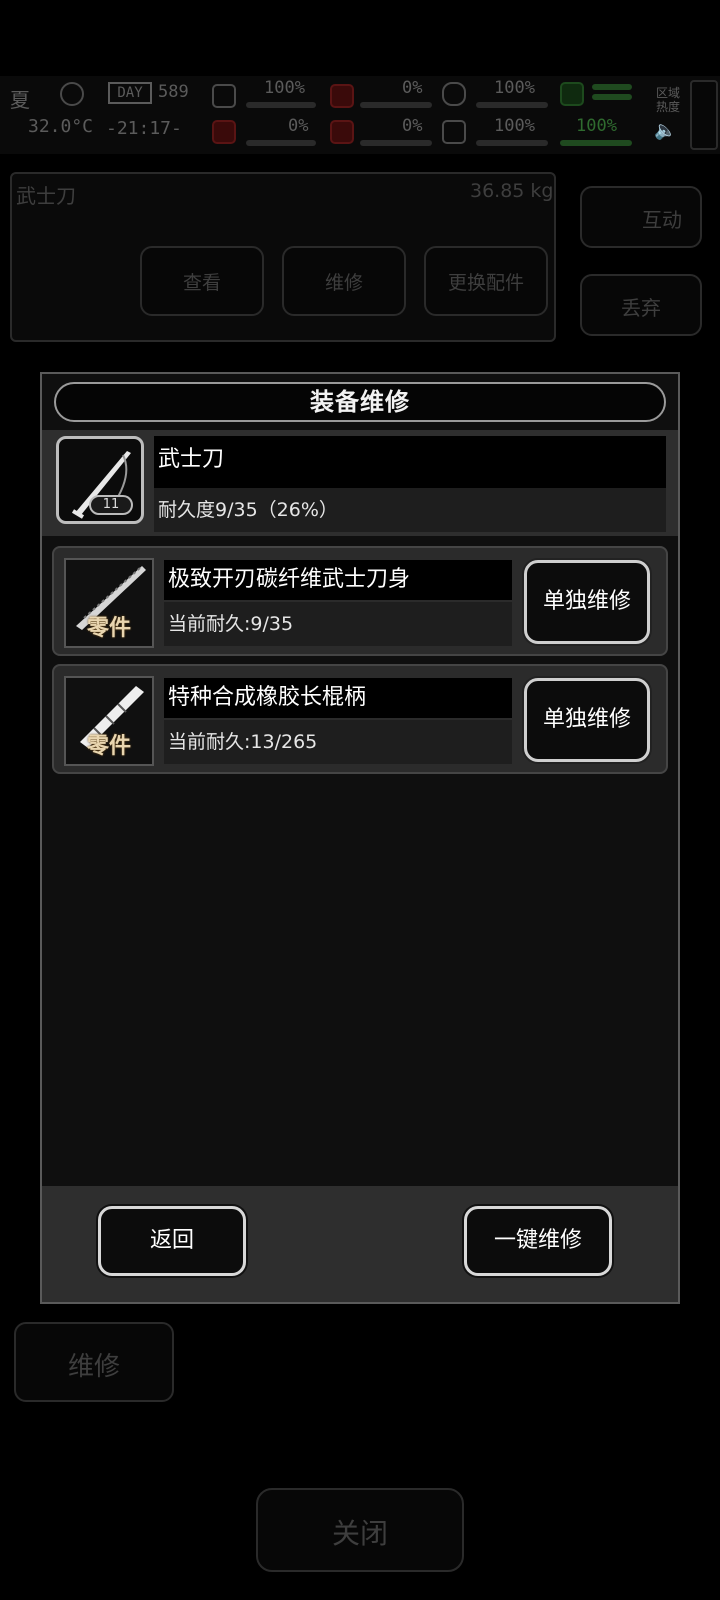  Describe the element at coordinates (666, 132) in the screenshot. I see `speaker-icon: 🔈` at that location.